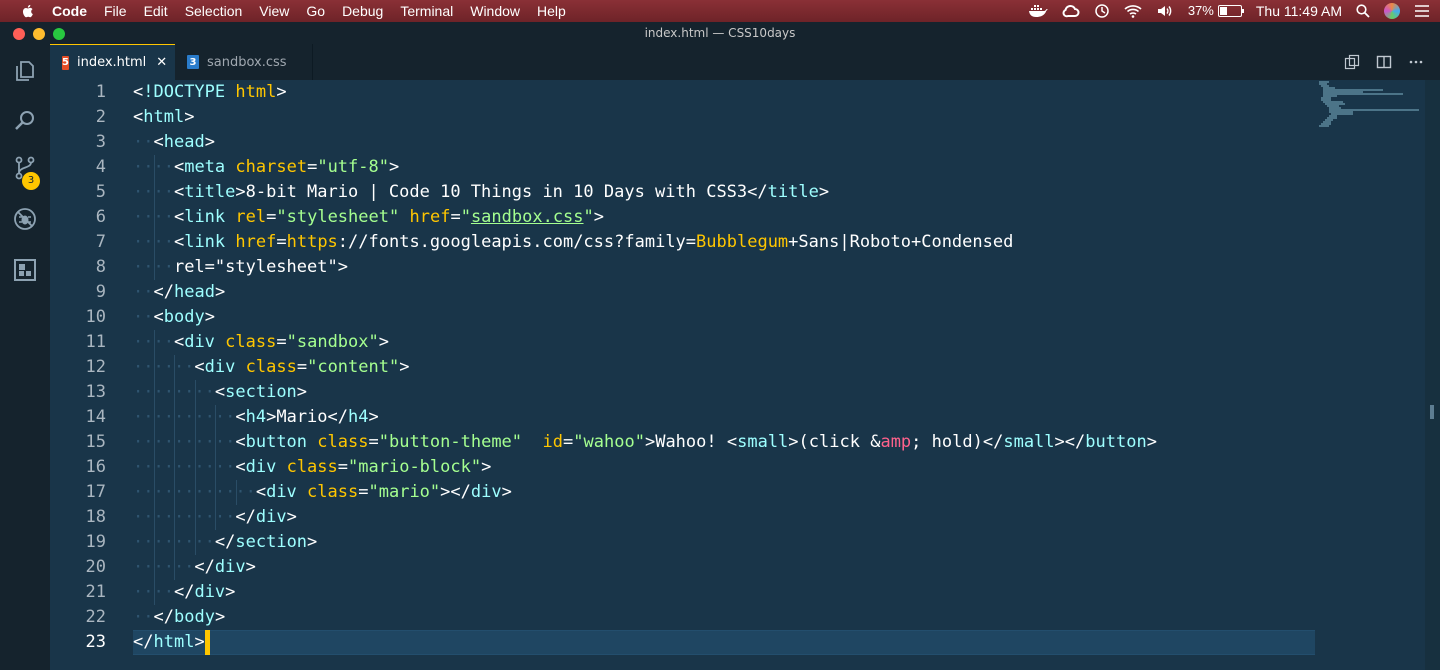 Image resolution: width=1440 pixels, height=670 pixels. Describe the element at coordinates (95, 467) in the screenshot. I see `line-number: 16` at that location.